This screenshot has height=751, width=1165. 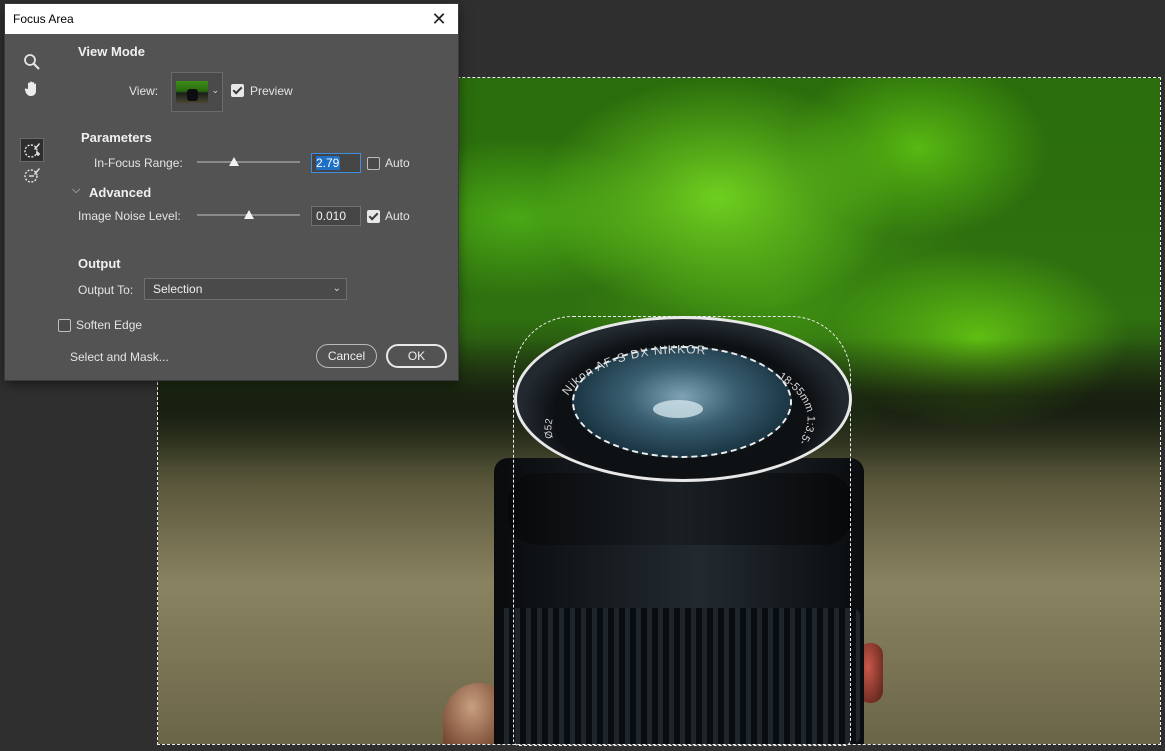 I want to click on ok-button: OK, so click(x=416, y=356).